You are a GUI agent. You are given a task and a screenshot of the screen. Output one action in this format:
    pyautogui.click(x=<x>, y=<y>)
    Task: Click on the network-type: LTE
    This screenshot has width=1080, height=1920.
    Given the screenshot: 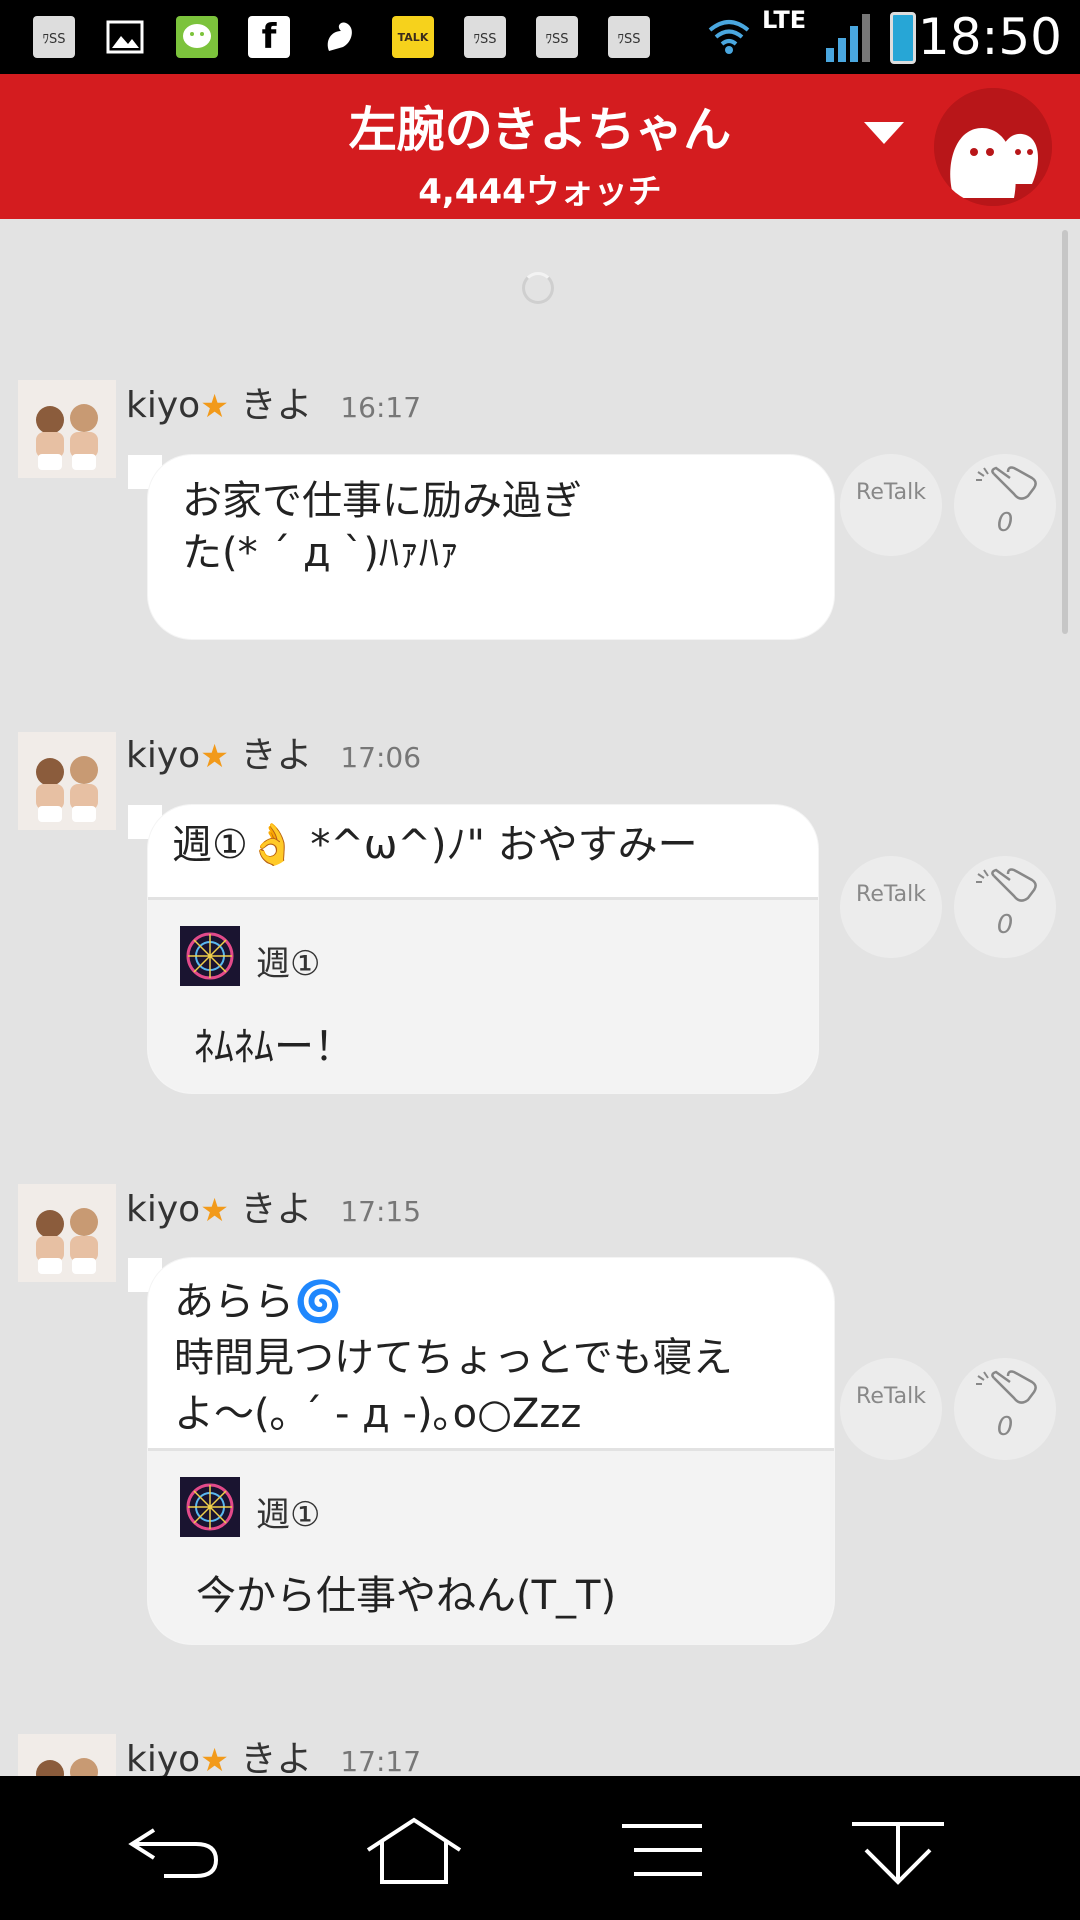 What is the action you would take?
    pyautogui.click(x=784, y=20)
    